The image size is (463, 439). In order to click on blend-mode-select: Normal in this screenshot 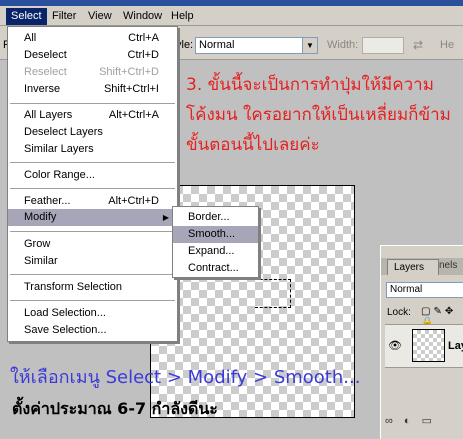, I will do `click(424, 290)`.